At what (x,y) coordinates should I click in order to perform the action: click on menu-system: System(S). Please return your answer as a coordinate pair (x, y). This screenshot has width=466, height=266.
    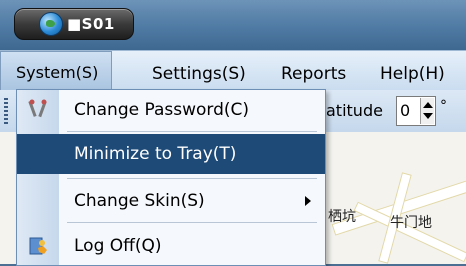
    Looking at the image, I should click on (56, 71).